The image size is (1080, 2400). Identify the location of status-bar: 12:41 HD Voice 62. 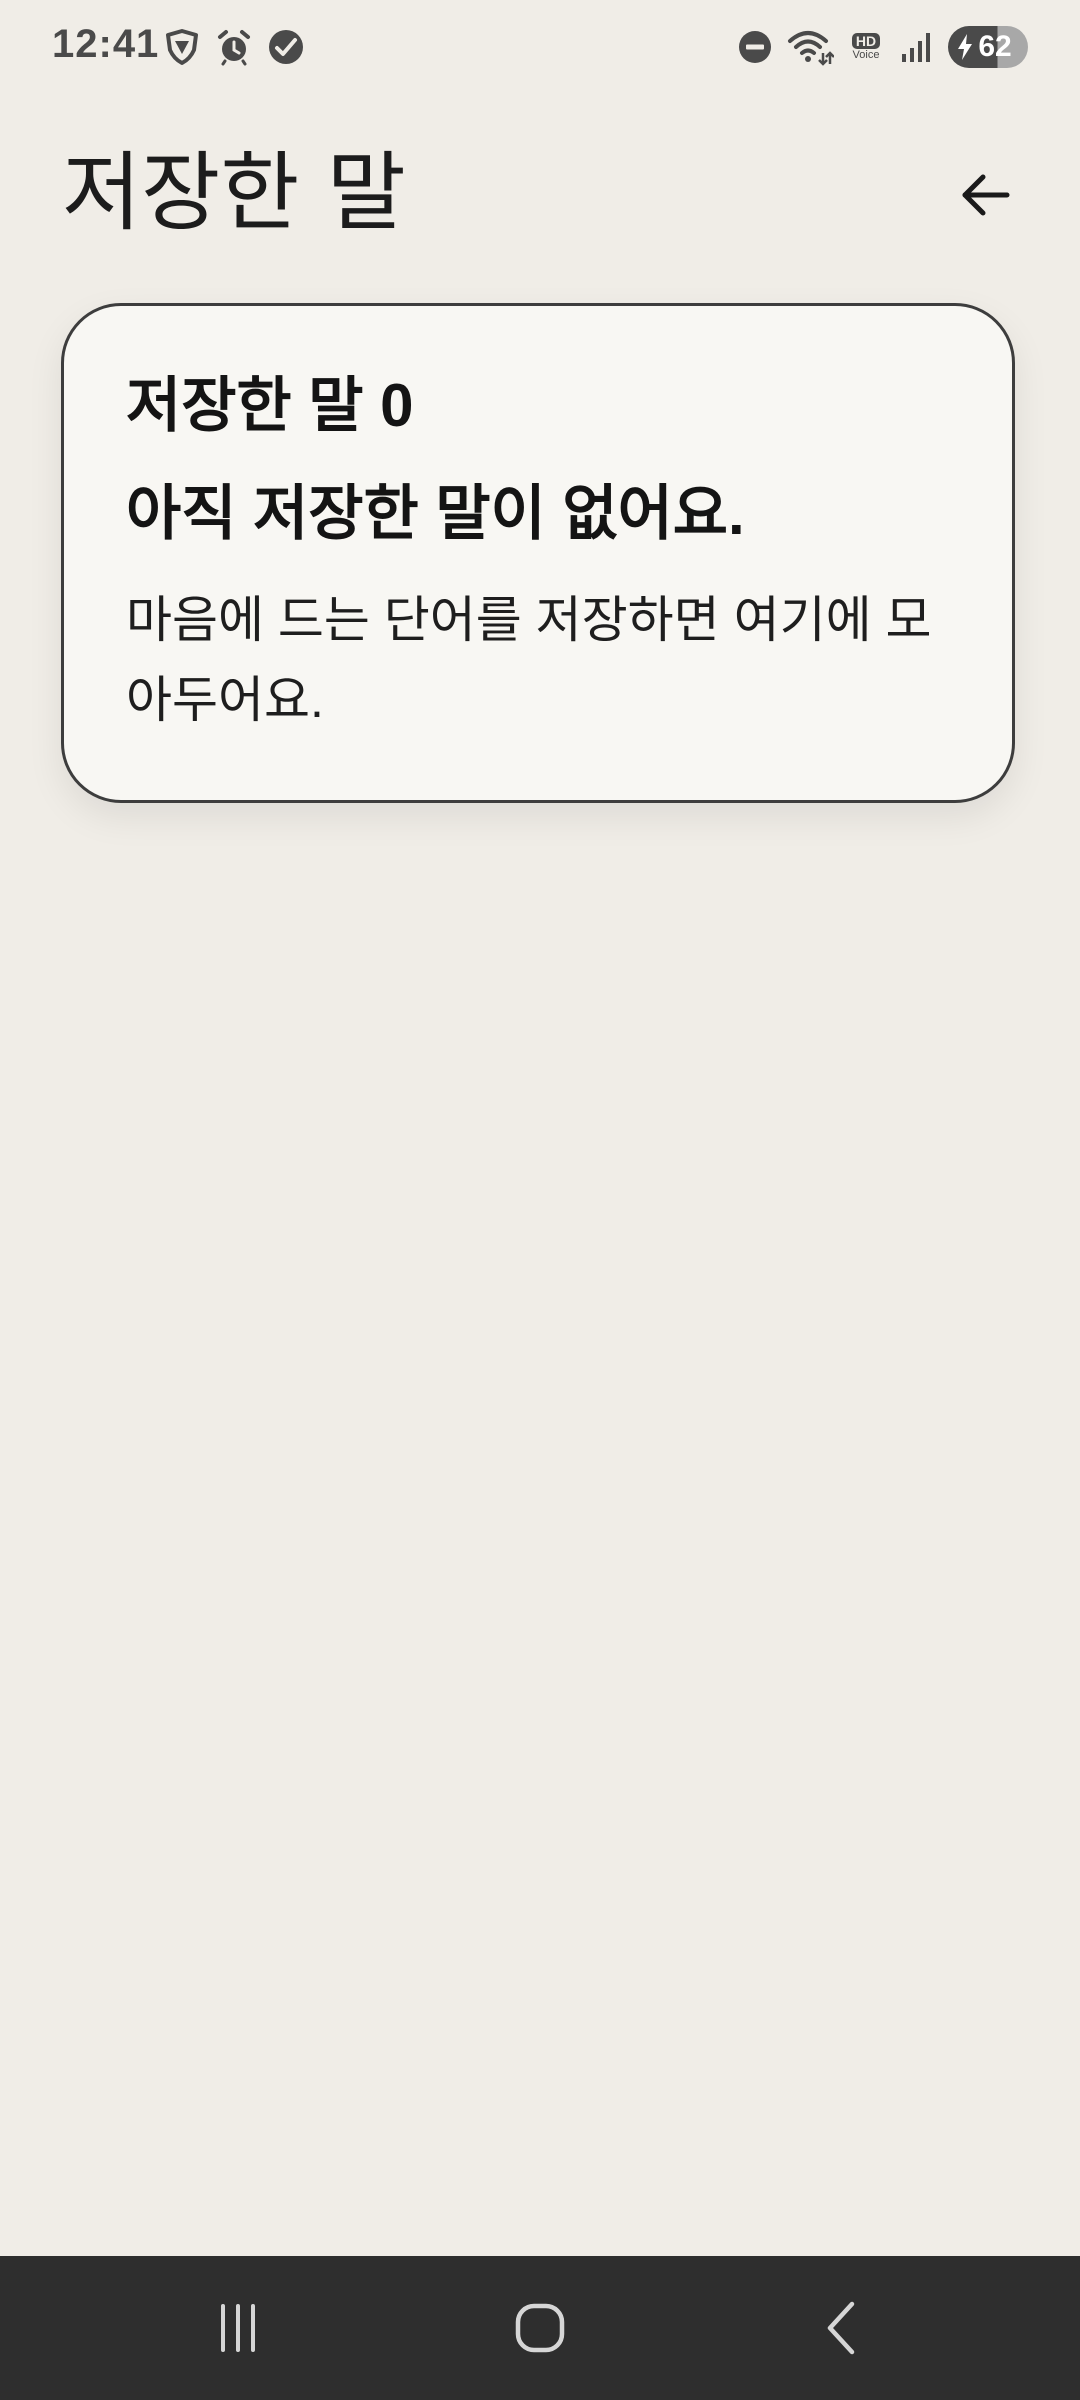
(540, 48).